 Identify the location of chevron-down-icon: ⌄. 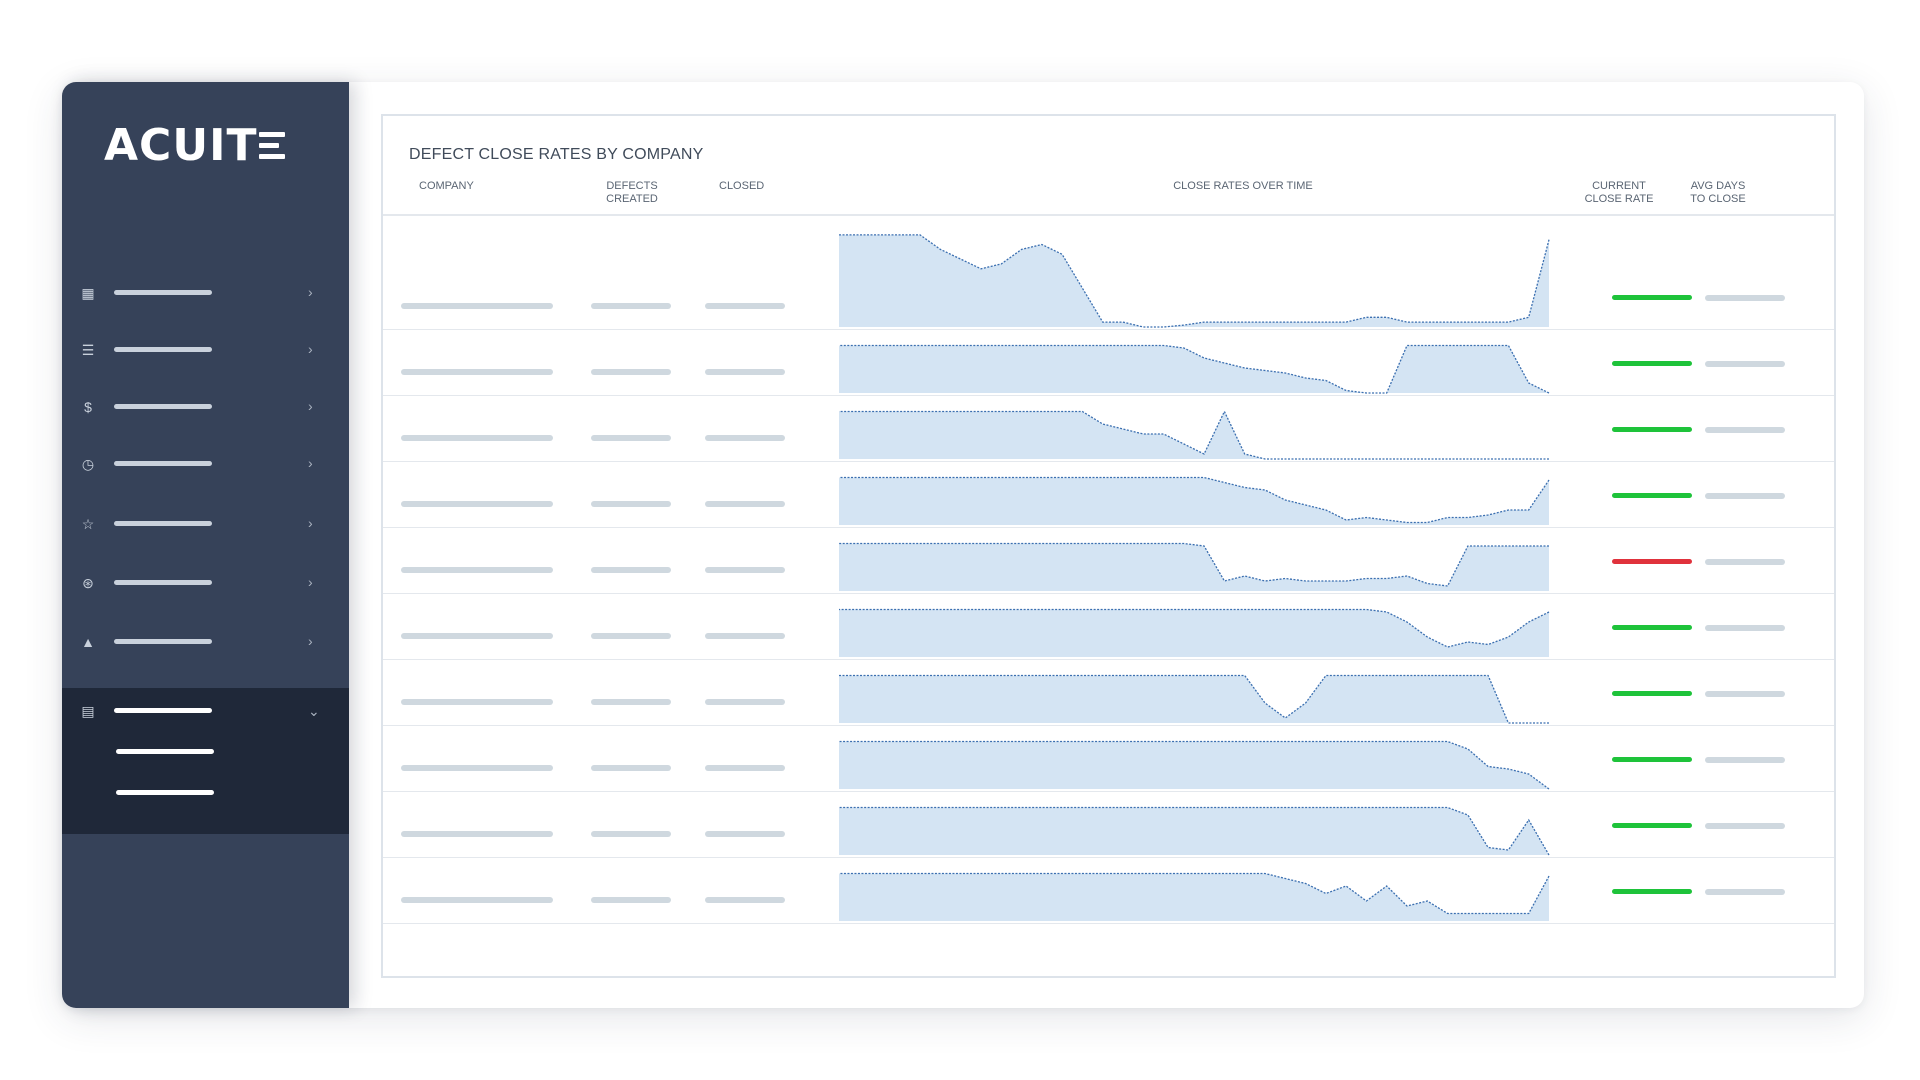
(314, 711).